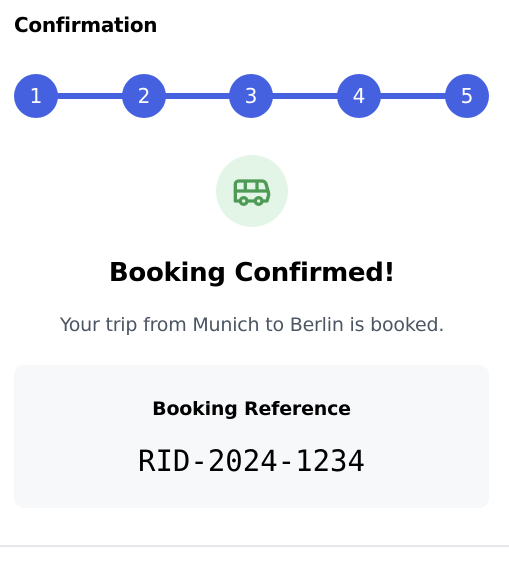  Describe the element at coordinates (252, 273) in the screenshot. I see `confirmation-heading: Booking Confirmed!` at that location.